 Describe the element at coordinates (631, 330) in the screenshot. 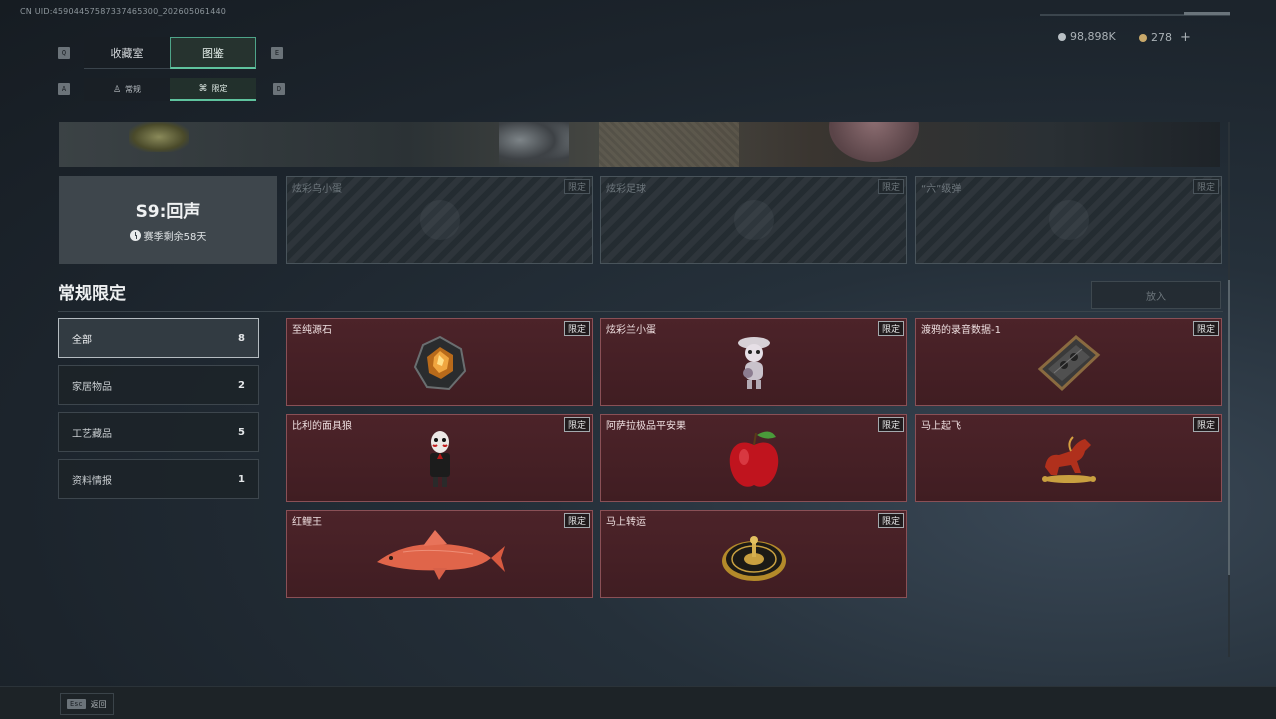

I see `item-name: 炫彩兰小蛋` at that location.